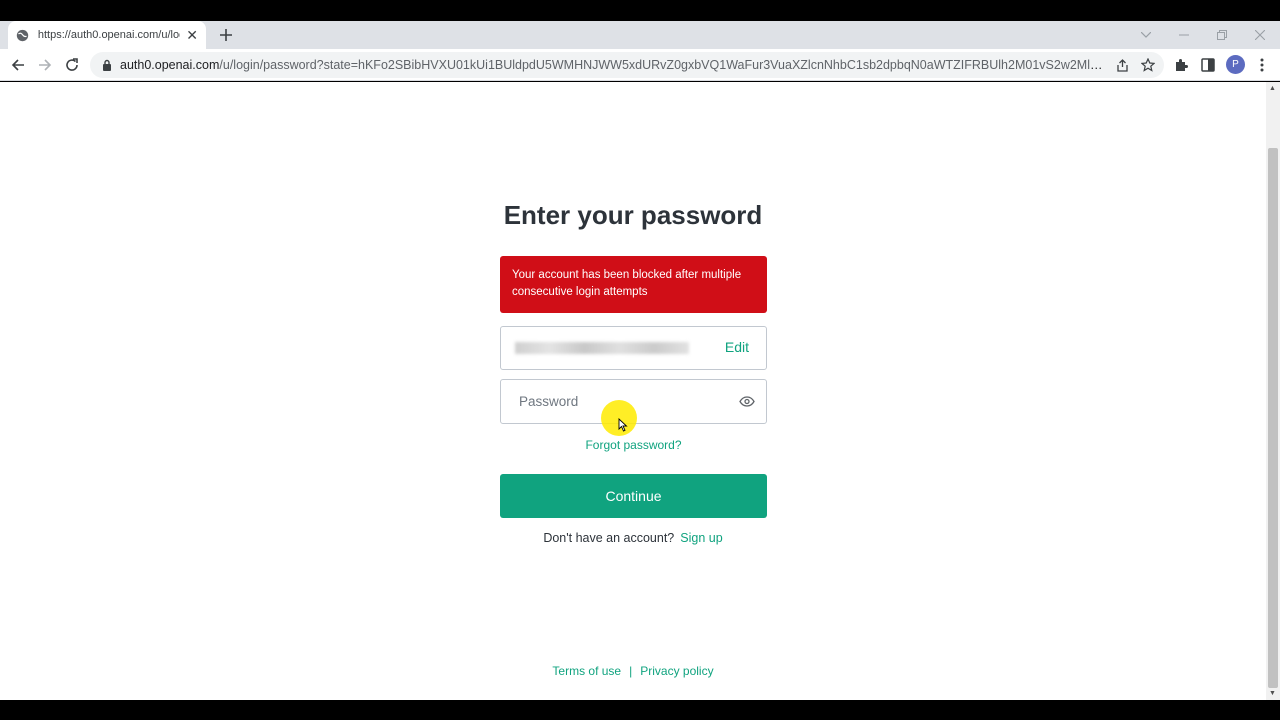  I want to click on forgot-password-link: Forgot password?, so click(633, 445).